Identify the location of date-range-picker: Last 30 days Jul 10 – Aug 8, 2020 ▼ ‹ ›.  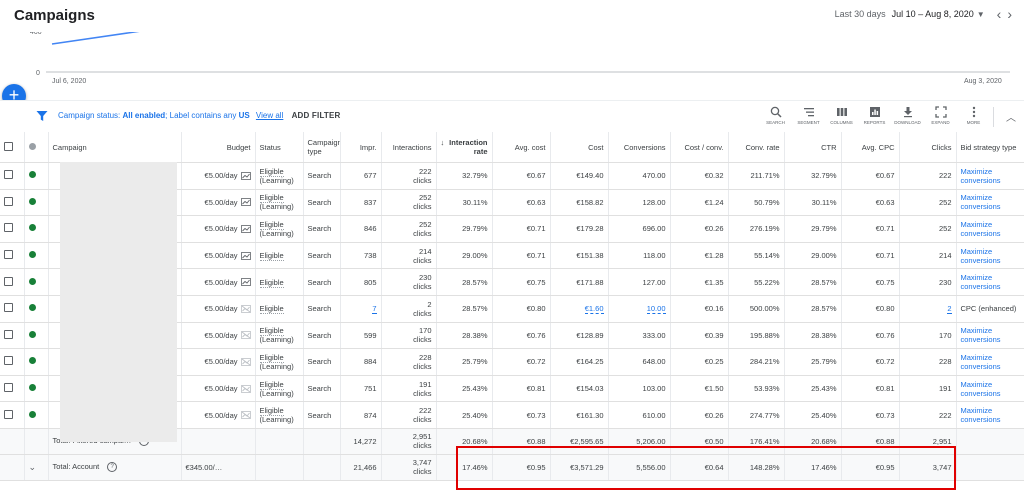
(923, 14).